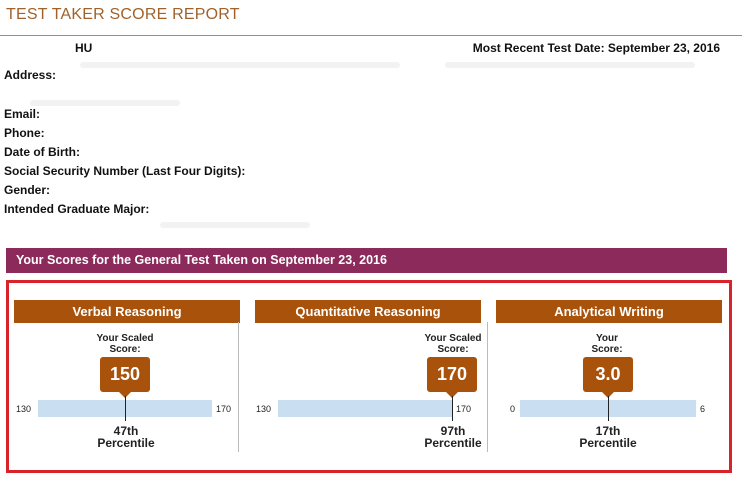  I want to click on score-box: 170, so click(452, 374).